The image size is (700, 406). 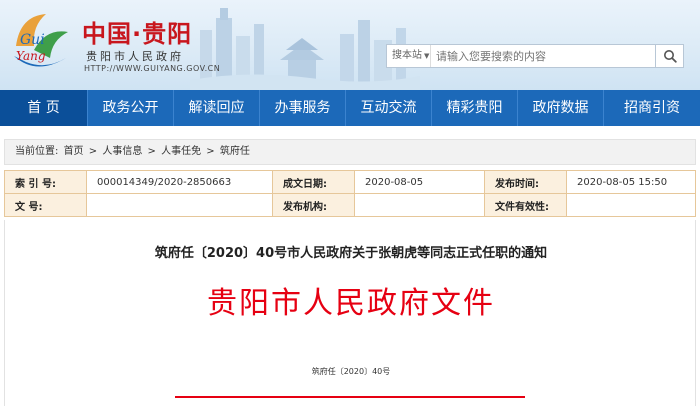 I want to click on search-scope-select: 搜本站 ▼, so click(x=409, y=56).